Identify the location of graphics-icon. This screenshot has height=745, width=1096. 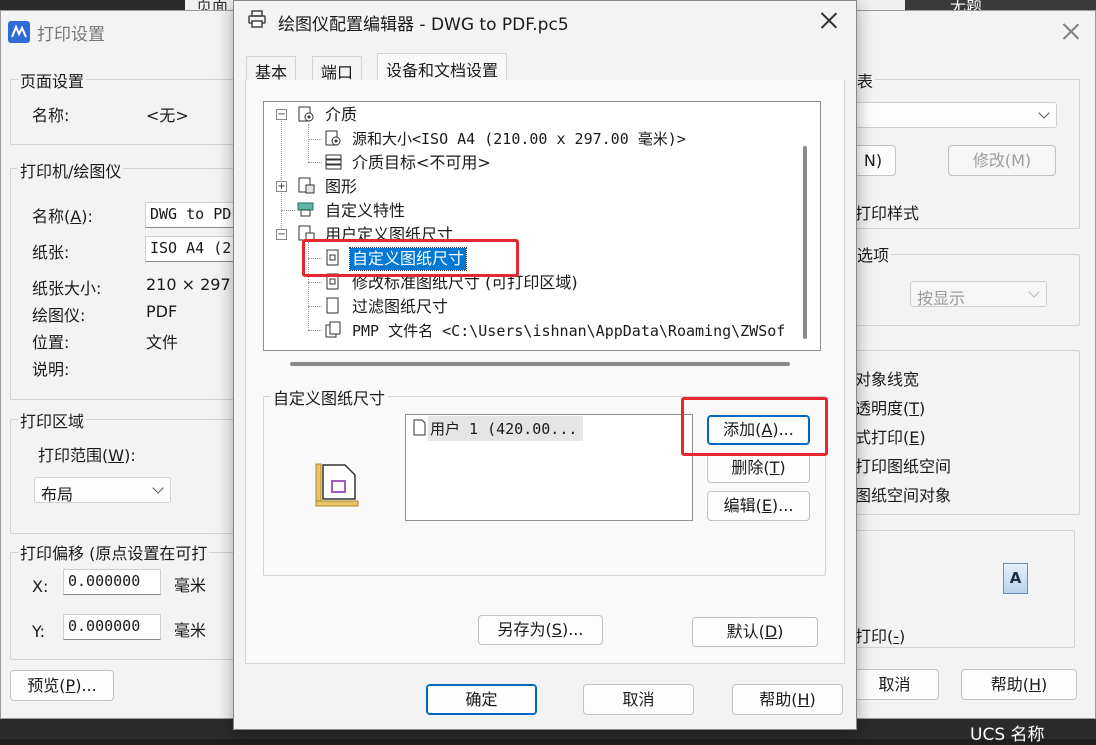
(306, 185).